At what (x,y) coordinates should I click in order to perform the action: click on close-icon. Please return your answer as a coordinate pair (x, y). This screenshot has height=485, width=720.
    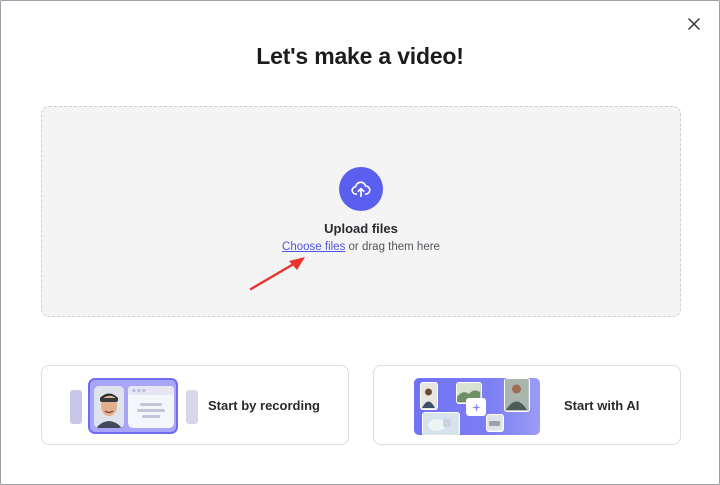
    Looking at the image, I should click on (694, 24).